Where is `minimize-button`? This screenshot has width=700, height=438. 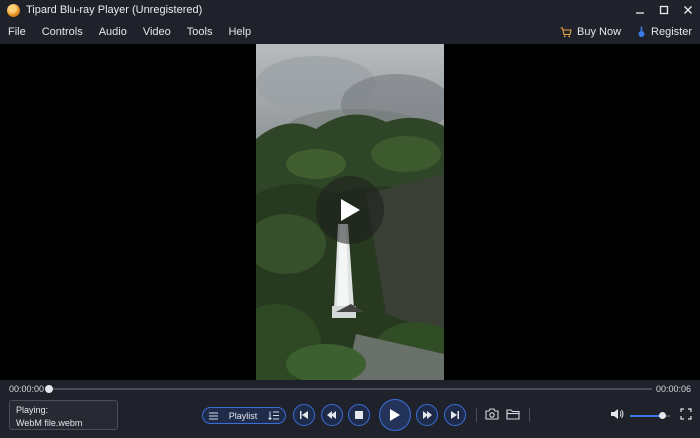 minimize-button is located at coordinates (640, 10).